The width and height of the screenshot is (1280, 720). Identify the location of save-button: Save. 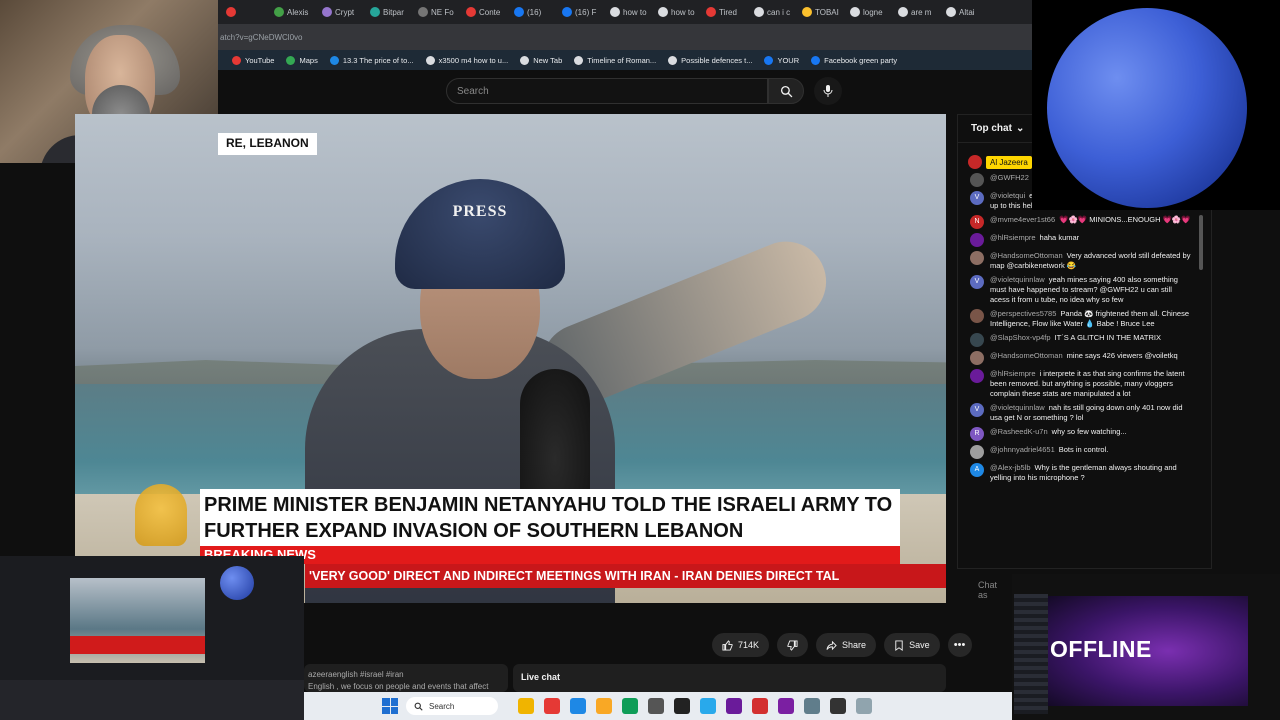
(912, 645).